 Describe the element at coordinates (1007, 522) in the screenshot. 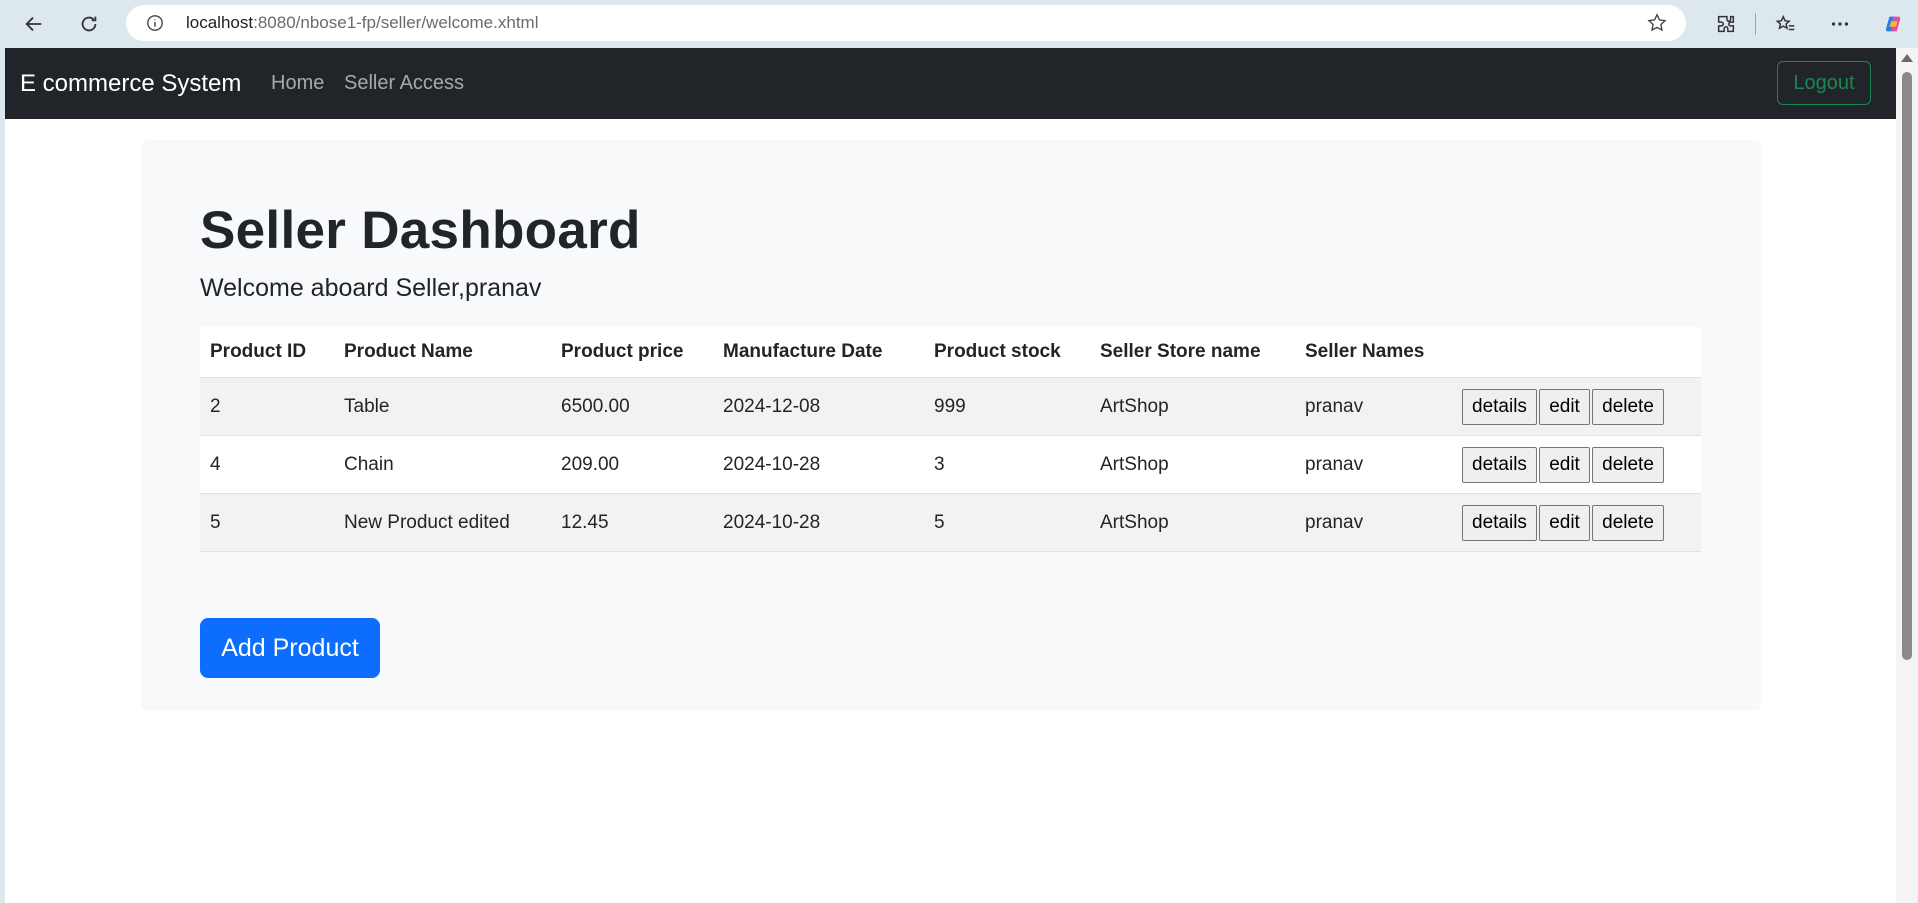

I see `cell-product-stock: 5` at that location.